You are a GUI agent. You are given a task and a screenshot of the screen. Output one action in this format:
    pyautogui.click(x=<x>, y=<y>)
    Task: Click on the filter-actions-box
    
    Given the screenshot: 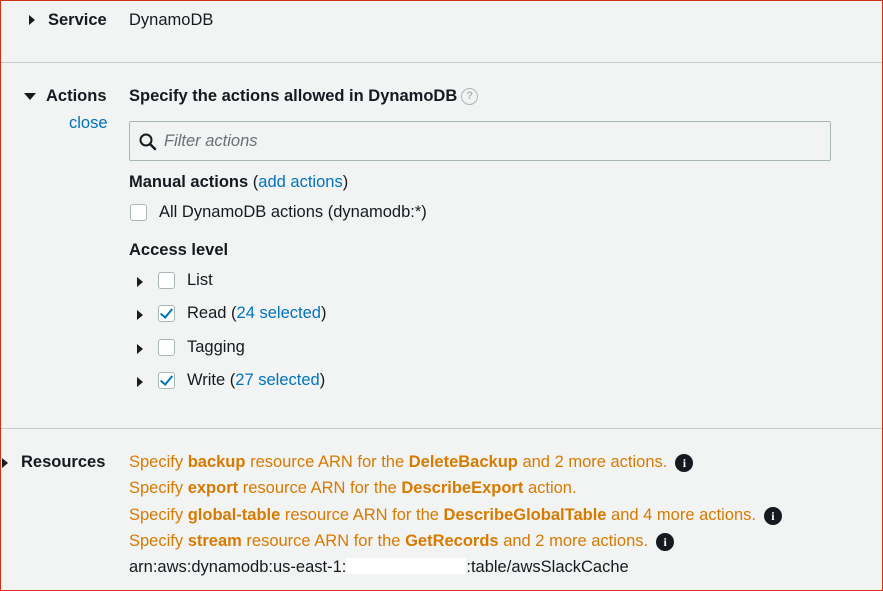 What is the action you would take?
    pyautogui.click(x=480, y=141)
    